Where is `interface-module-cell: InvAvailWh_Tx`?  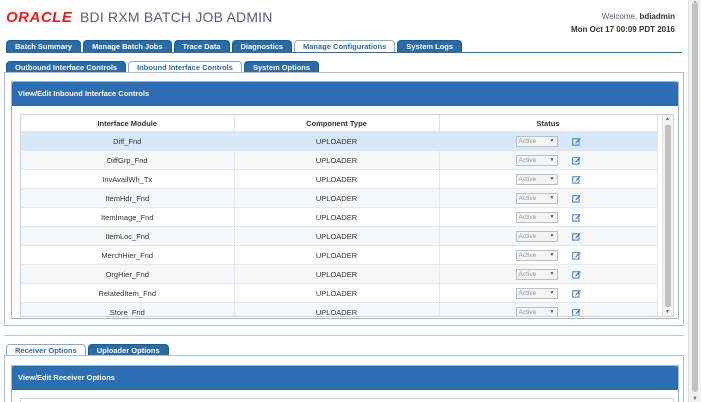
interface-module-cell: InvAvailWh_Tx is located at coordinates (128, 179).